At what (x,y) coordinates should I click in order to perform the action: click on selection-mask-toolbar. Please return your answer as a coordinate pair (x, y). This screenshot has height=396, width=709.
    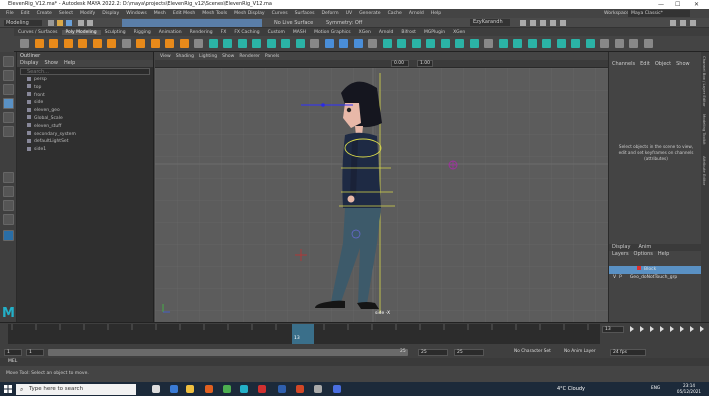
    Looking at the image, I should click on (192, 23).